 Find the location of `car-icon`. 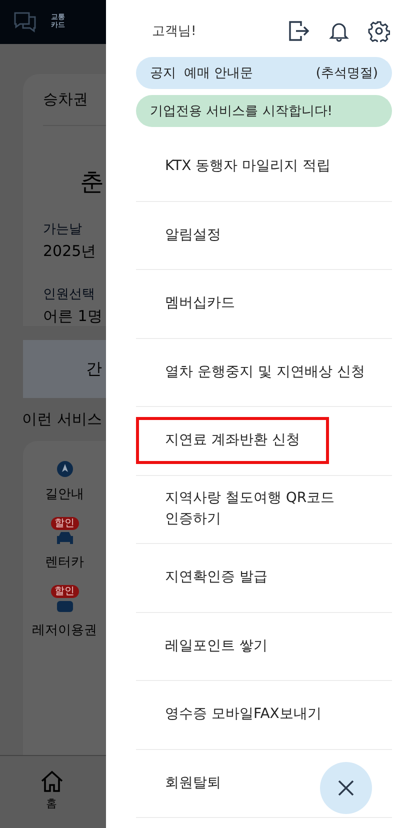

car-icon is located at coordinates (65, 538).